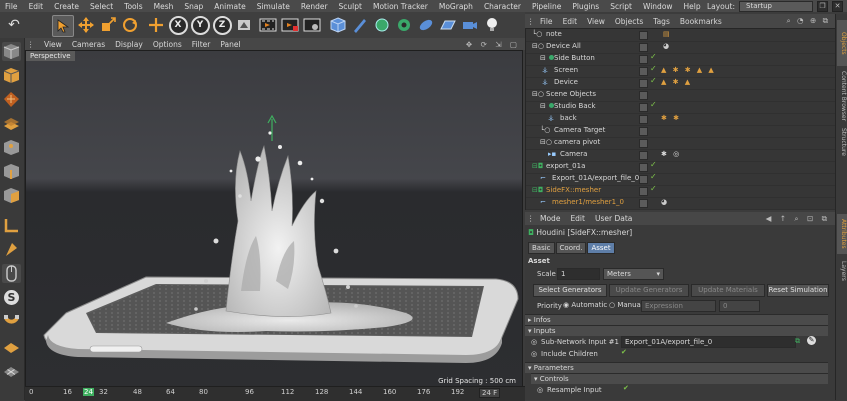 Image resolution: width=847 pixels, height=401 pixels. What do you see at coordinates (470, 25) in the screenshot?
I see `camera-icon` at bounding box center [470, 25].